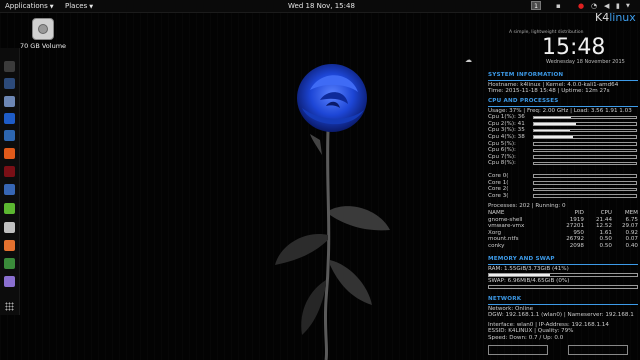  What do you see at coordinates (332, 212) in the screenshot?
I see `rose-image` at bounding box center [332, 212].